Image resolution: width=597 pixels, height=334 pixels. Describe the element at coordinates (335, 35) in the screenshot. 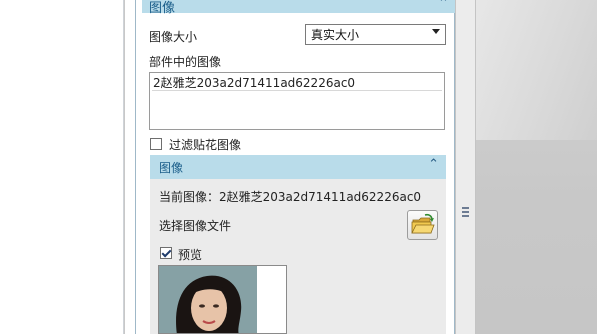

I see `image-size-value: 真实大小` at that location.